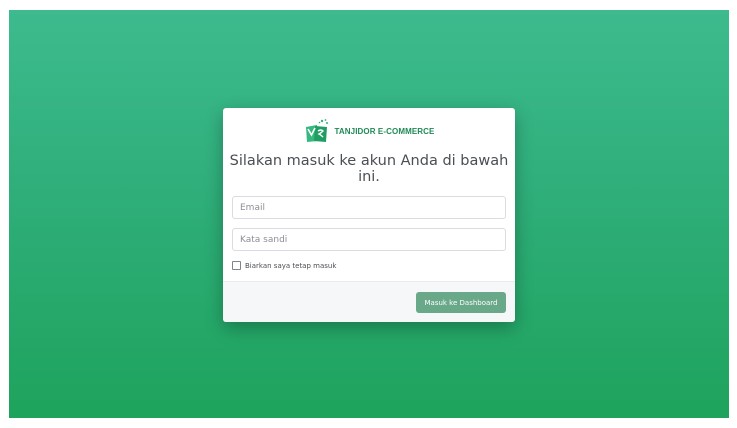  I want to click on login-button: Masuk ke Dashboard, so click(461, 302).